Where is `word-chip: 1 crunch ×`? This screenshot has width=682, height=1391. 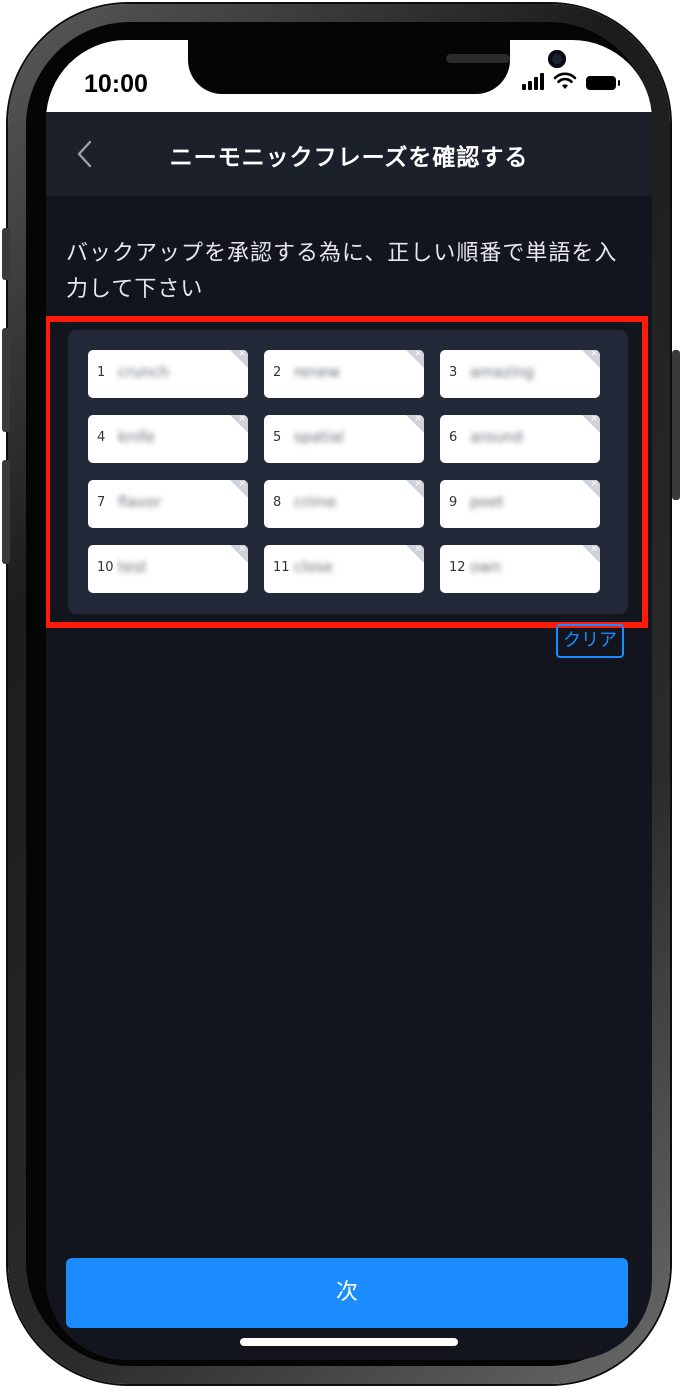 word-chip: 1 crunch × is located at coordinates (168, 374).